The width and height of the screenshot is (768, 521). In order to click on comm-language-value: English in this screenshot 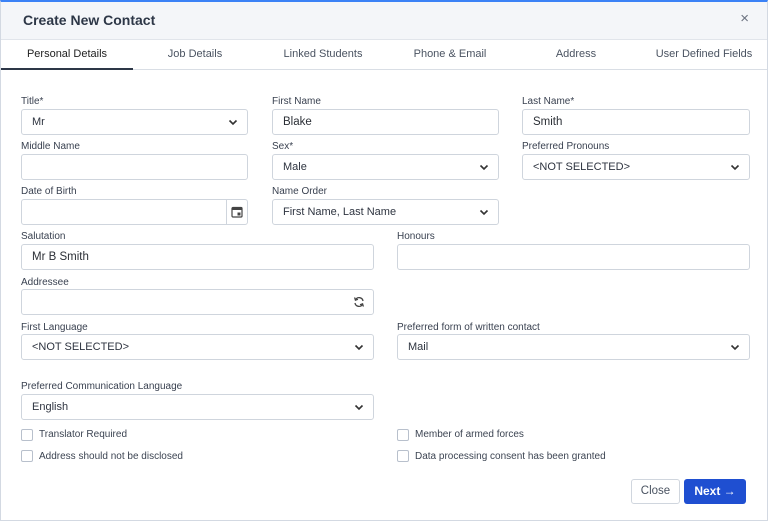, I will do `click(50, 407)`.